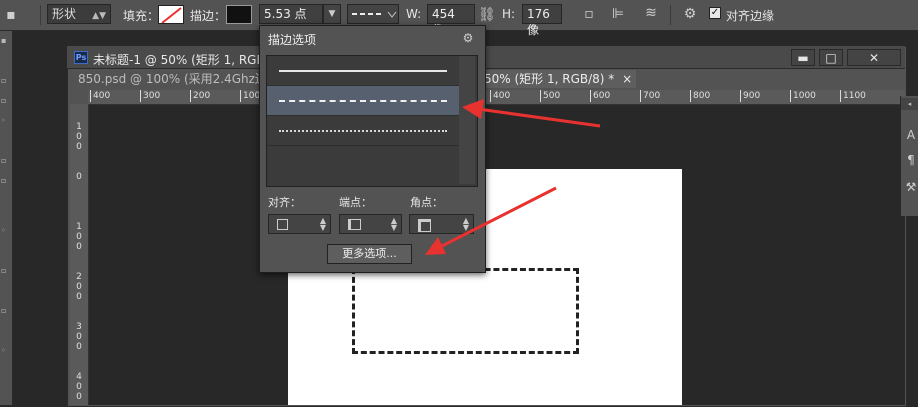 The image size is (918, 407). What do you see at coordinates (627, 79) in the screenshot?
I see `close-icon: ×` at bounding box center [627, 79].